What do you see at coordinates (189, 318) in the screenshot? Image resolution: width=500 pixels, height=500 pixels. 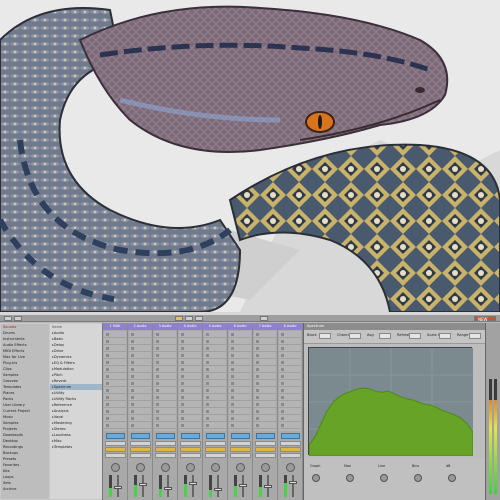 I see `stop-button` at bounding box center [189, 318].